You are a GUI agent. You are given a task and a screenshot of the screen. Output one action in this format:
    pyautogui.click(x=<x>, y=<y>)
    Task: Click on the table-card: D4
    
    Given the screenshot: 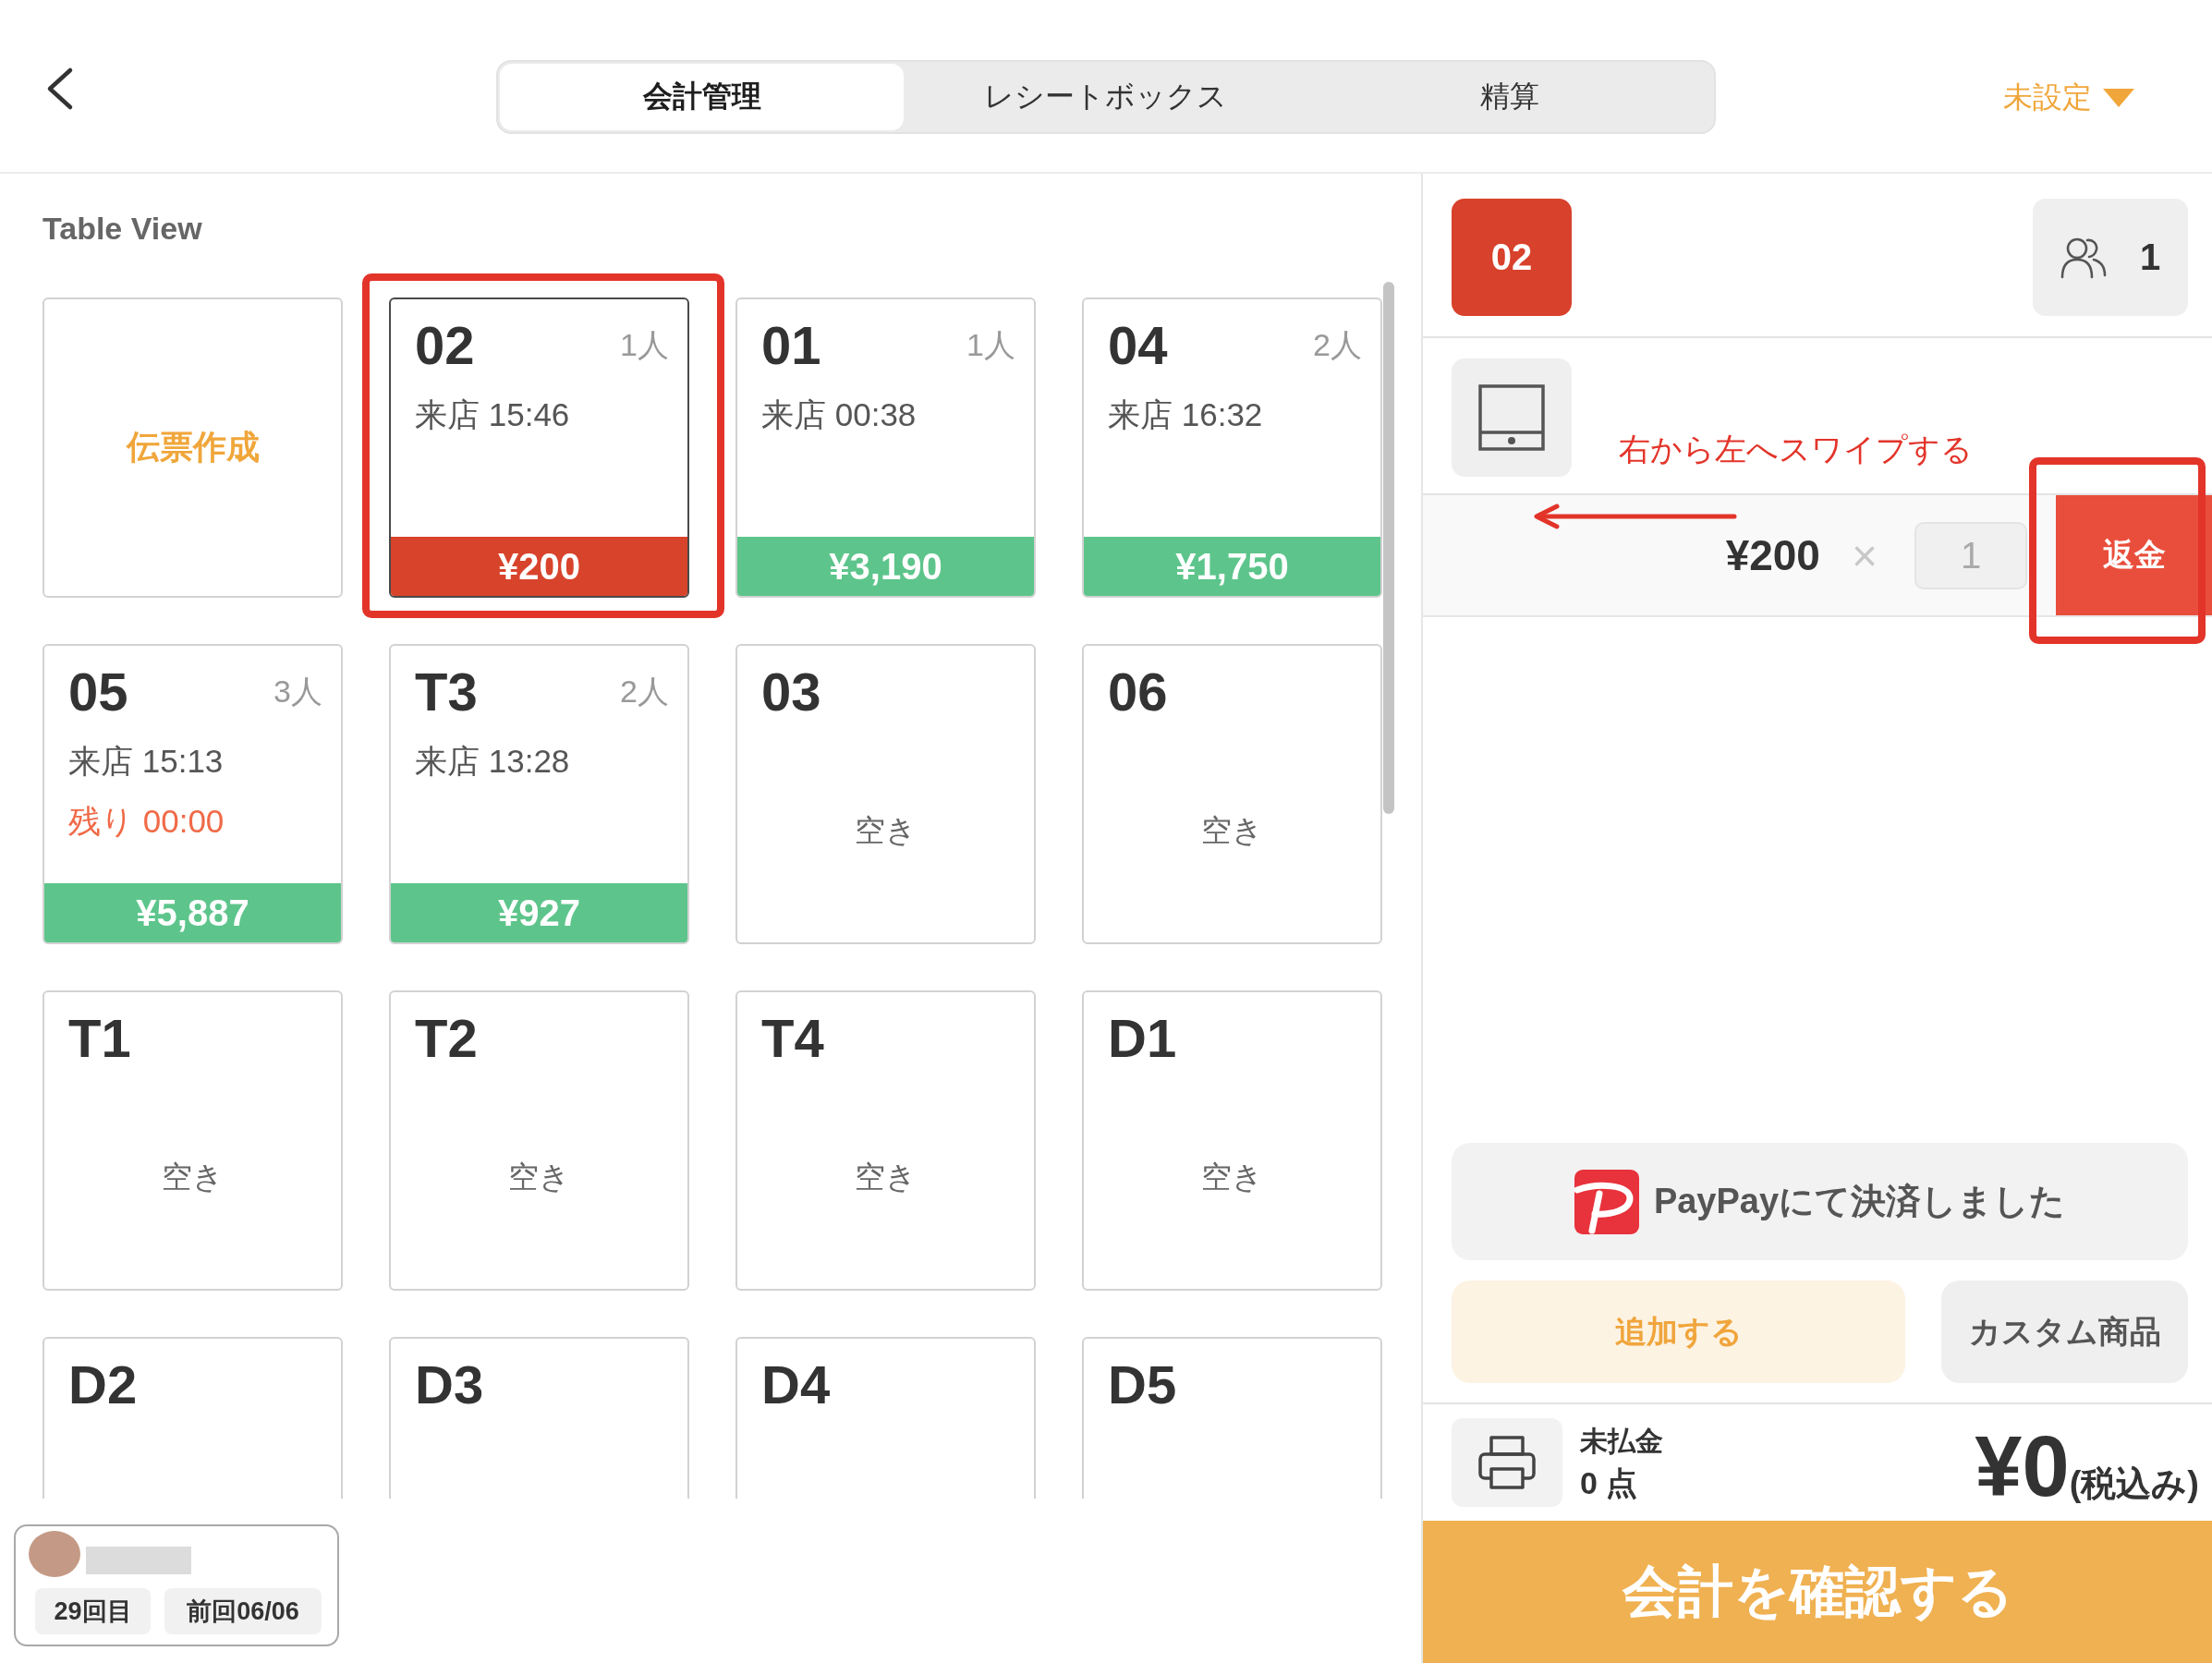 What is the action you would take?
    pyautogui.click(x=885, y=1418)
    